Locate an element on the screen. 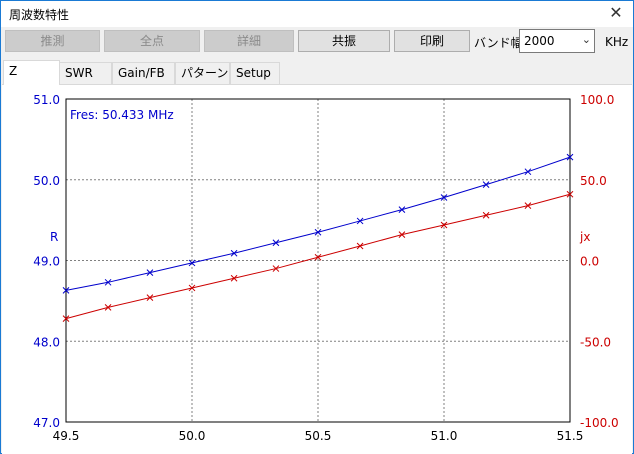 This screenshot has height=454, width=634. toolbar: 推測 全点 詳細 共振 印刷 バンド幅 2000 ⌄ KHz is located at coordinates (317, 42).